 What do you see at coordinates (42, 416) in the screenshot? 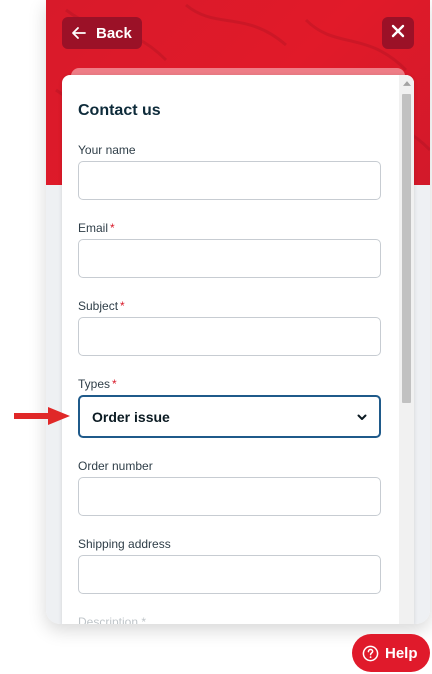
I see `pointer-arrow-icon` at bounding box center [42, 416].